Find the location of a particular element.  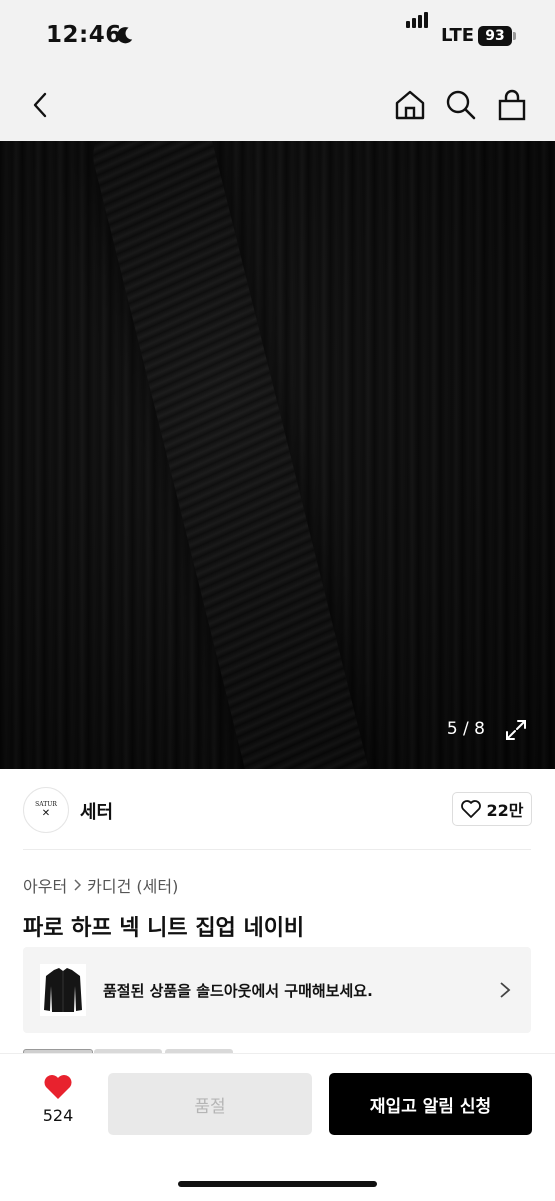

cart-button is located at coordinates (512, 105).